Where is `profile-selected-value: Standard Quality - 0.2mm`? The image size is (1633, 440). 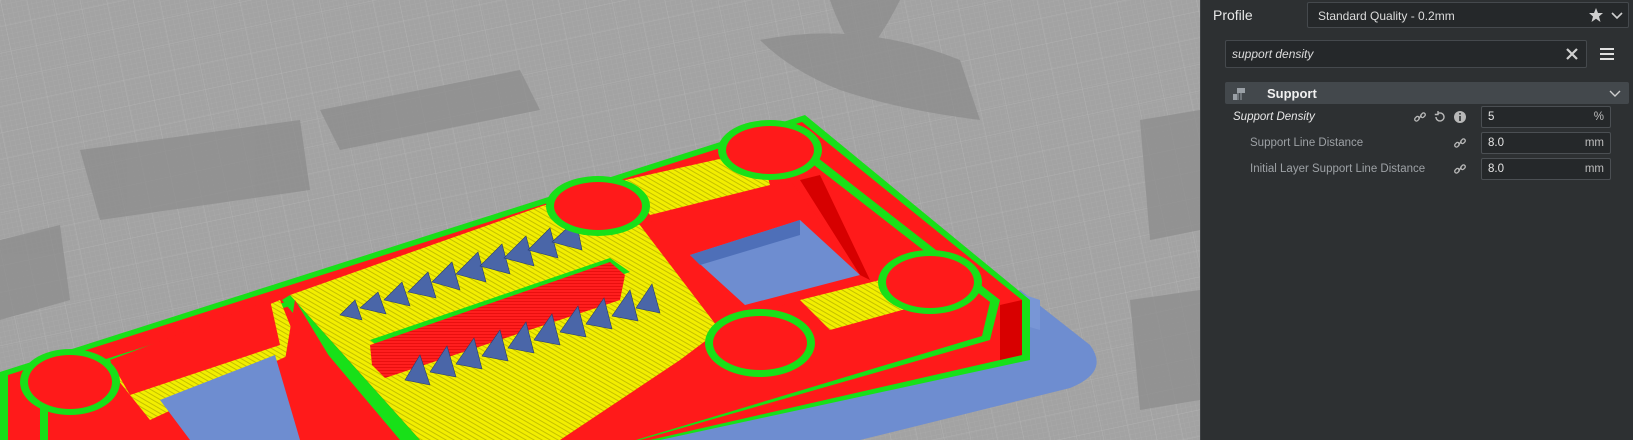
profile-selected-value: Standard Quality - 0.2mm is located at coordinates (1386, 16).